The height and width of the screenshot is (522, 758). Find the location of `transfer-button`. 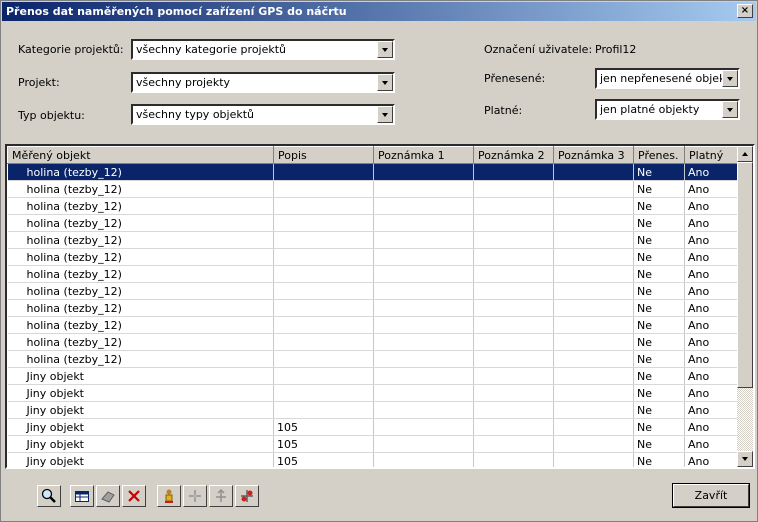

transfer-button is located at coordinates (247, 496).